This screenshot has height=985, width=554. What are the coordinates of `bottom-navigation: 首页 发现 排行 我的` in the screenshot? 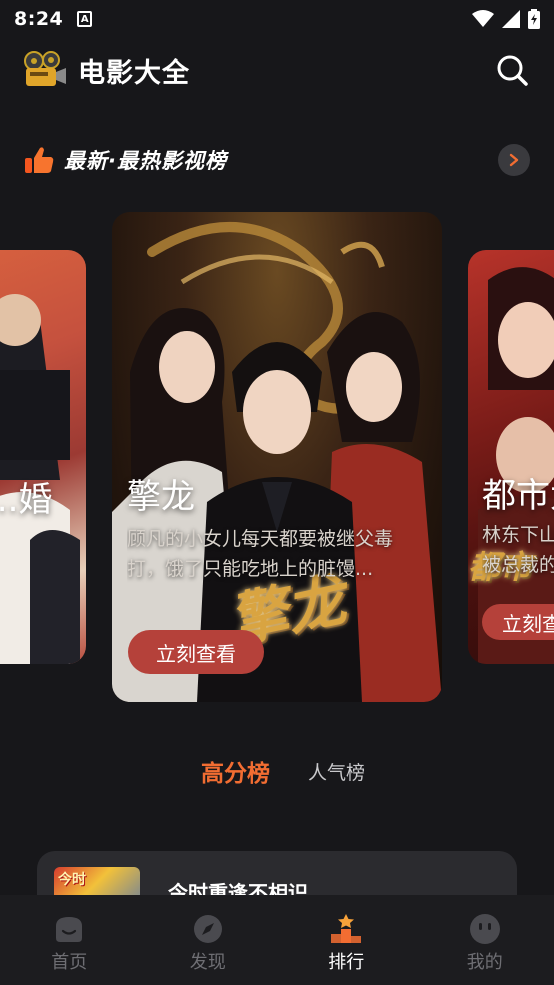 It's located at (277, 940).